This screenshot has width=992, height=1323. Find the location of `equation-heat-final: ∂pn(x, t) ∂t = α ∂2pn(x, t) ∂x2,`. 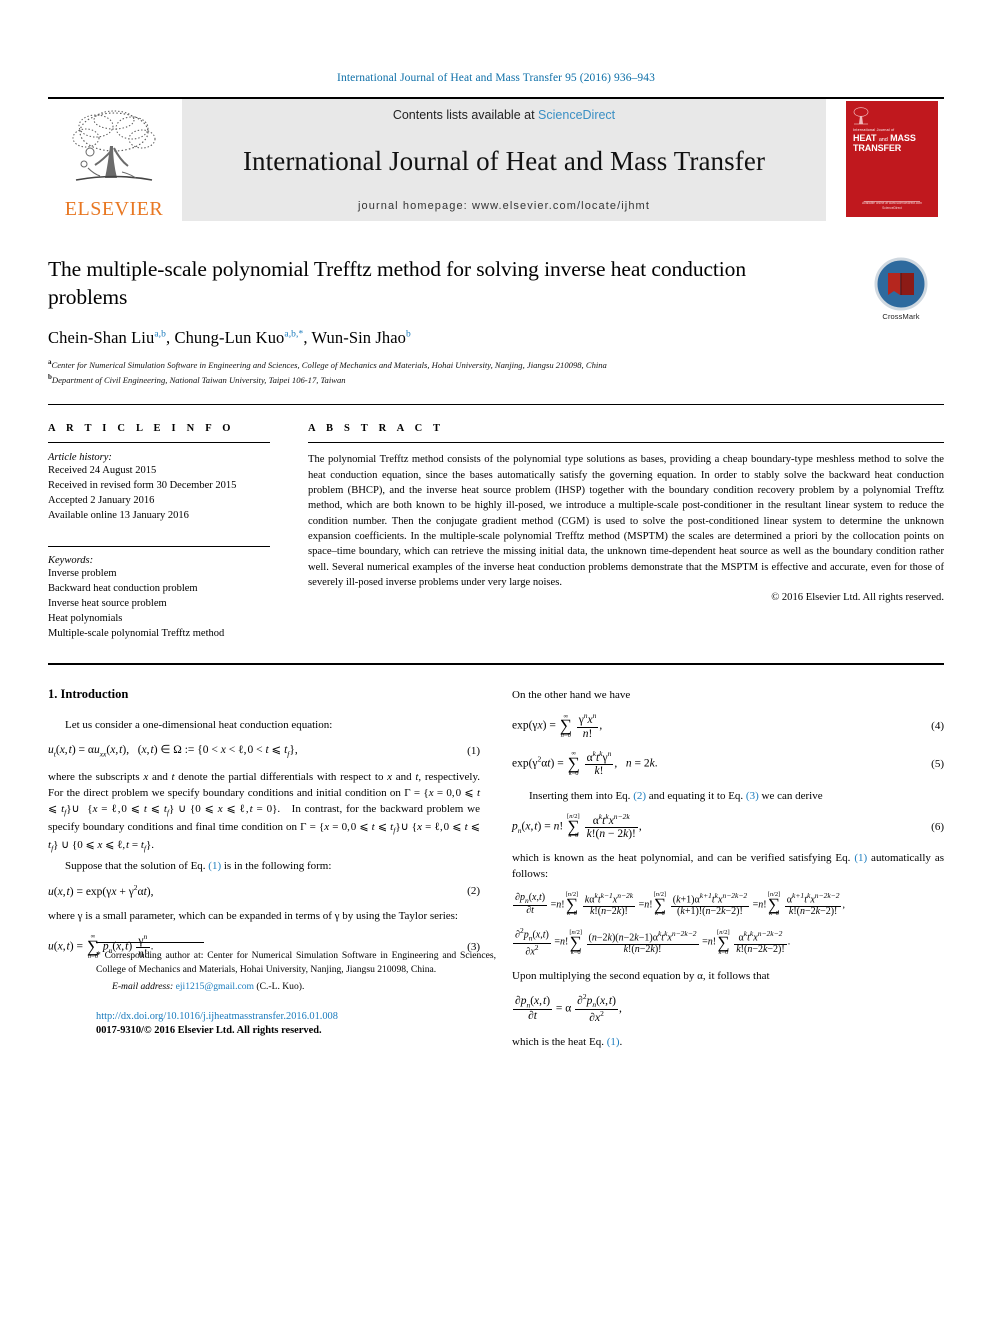

equation-heat-final: ∂pn(x, t) ∂t = α ∂2pn(x, t) ∂x2, is located at coordinates (728, 1008).